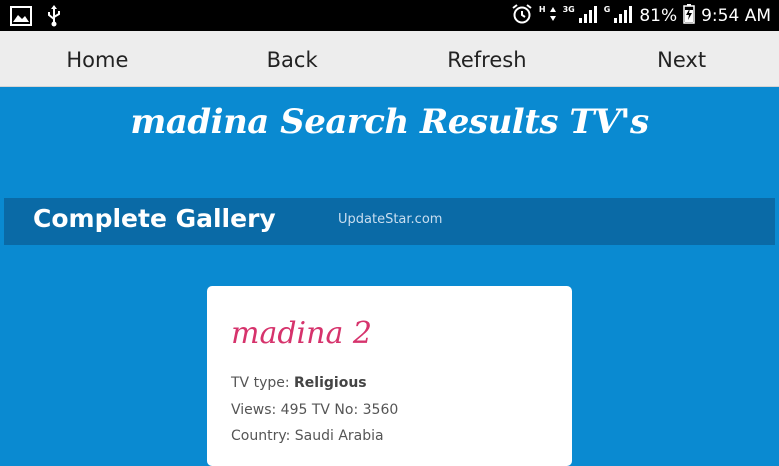  Describe the element at coordinates (330, 383) in the screenshot. I see `tv-type-value: Religious` at that location.